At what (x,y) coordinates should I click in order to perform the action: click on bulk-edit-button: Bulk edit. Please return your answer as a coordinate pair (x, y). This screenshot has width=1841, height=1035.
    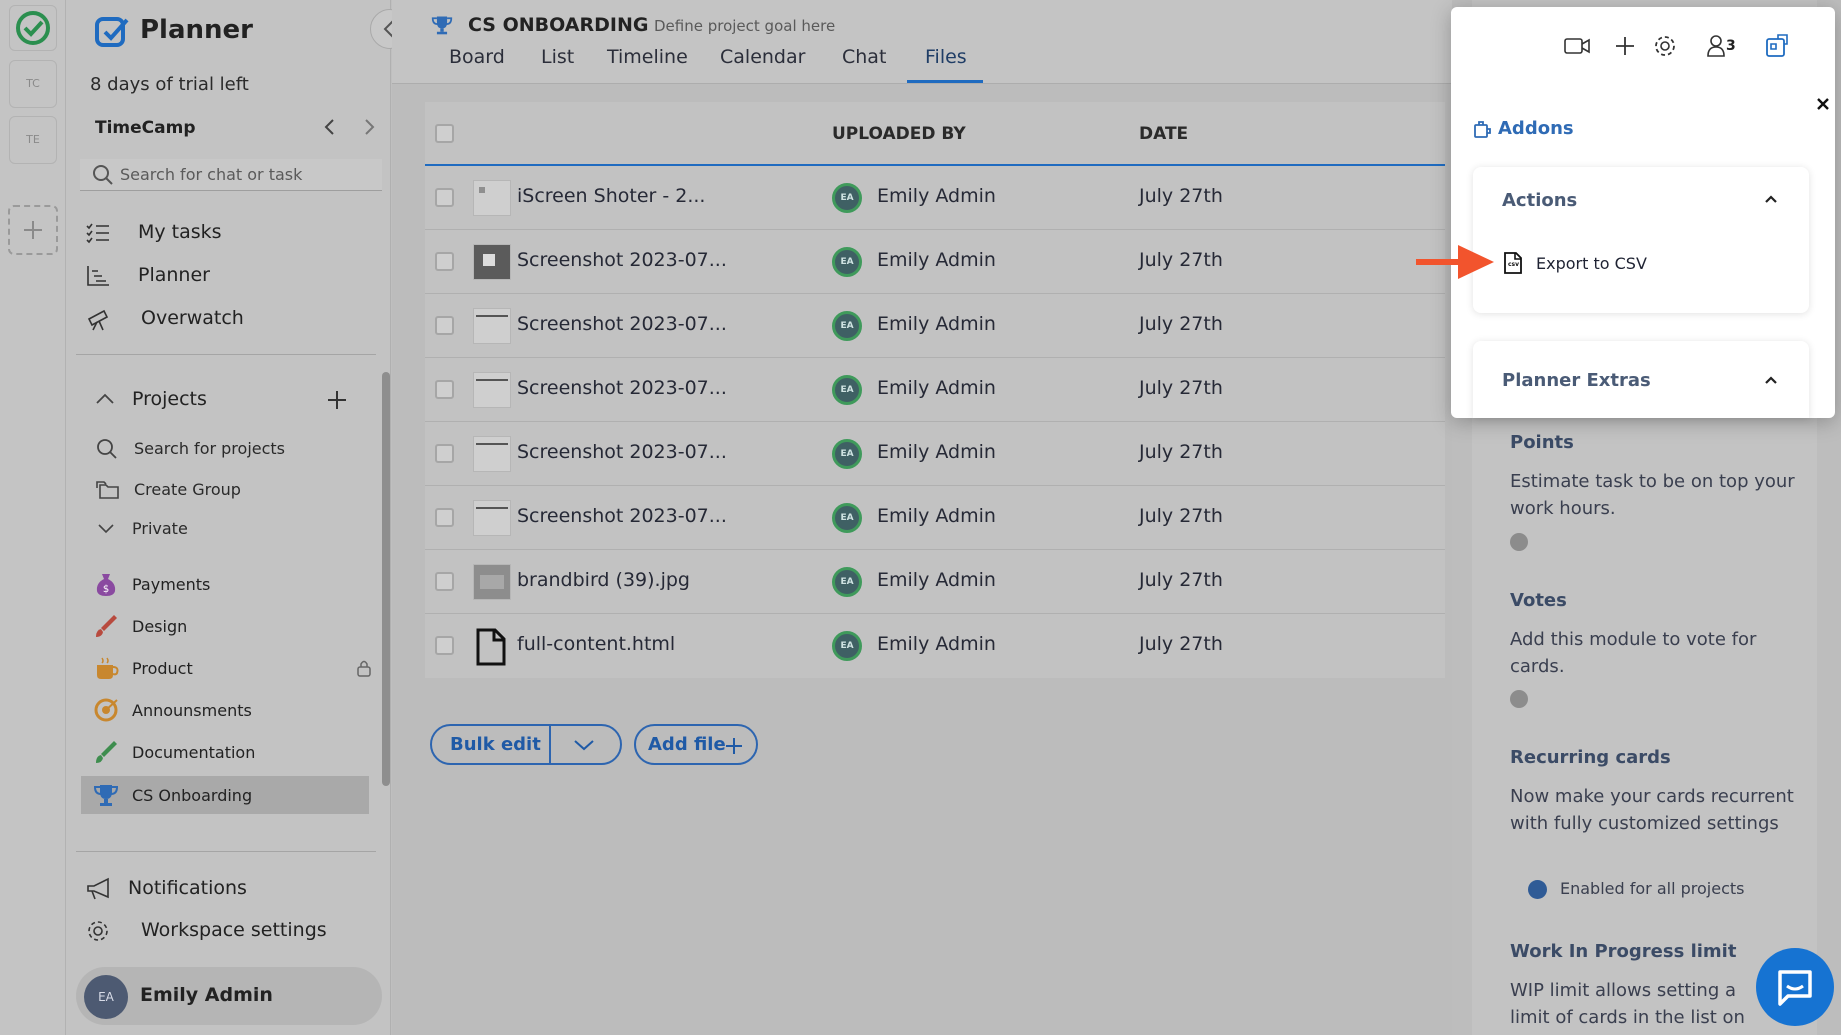
    Looking at the image, I should click on (495, 744).